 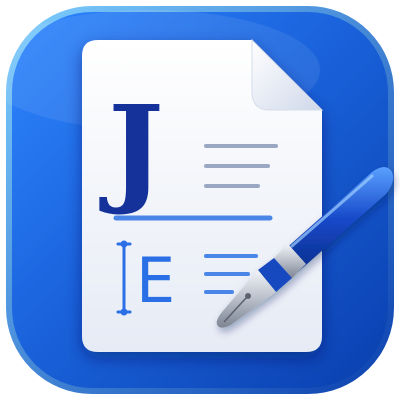 What do you see at coordinates (131, 148) in the screenshot?
I see `monogram-letter: J` at bounding box center [131, 148].